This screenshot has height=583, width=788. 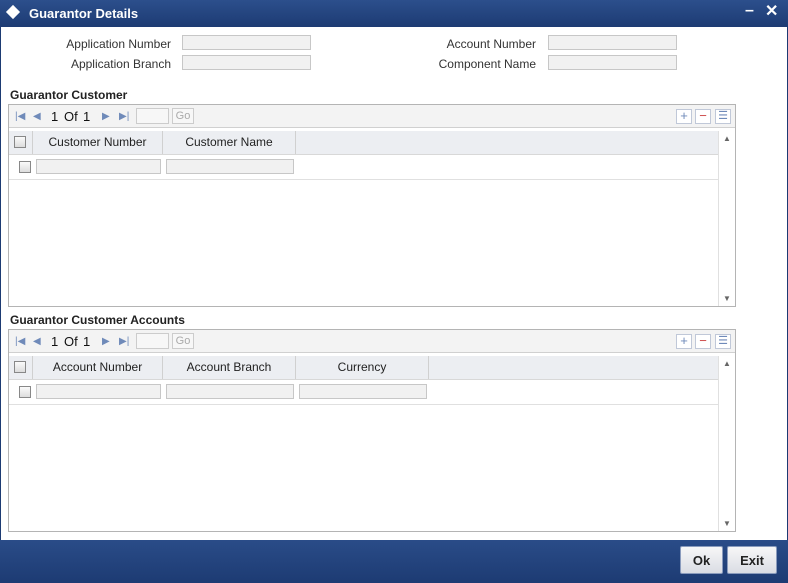 I want to click on window-diamond-icon, so click(x=13, y=12).